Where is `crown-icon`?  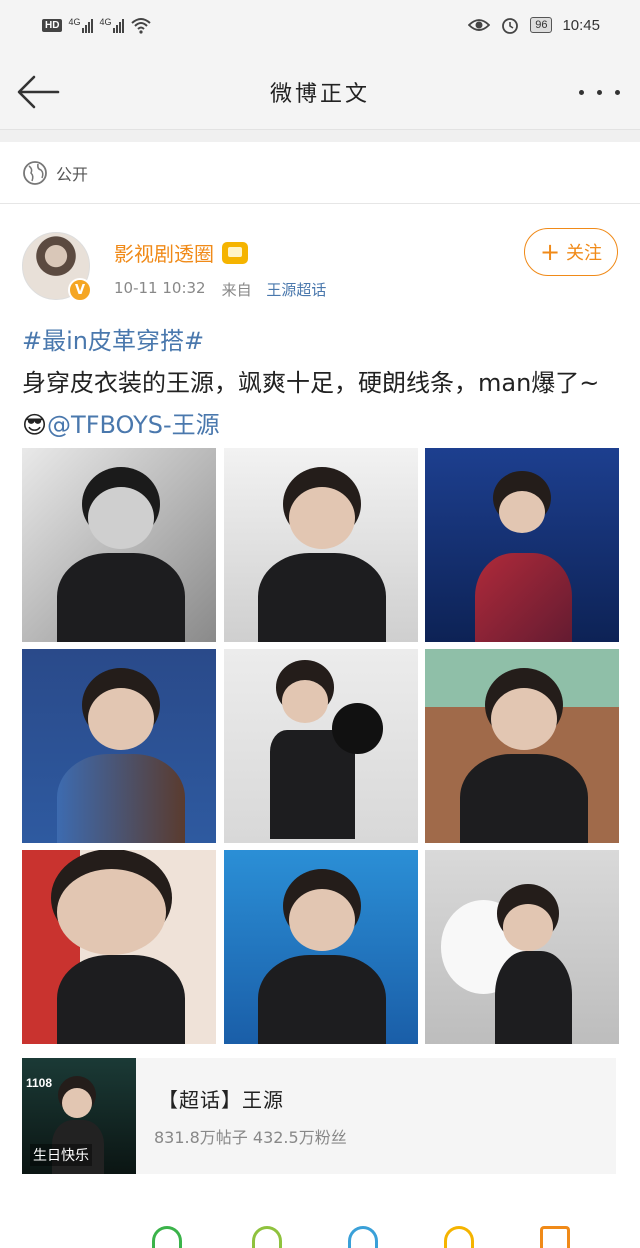
crown-icon is located at coordinates (235, 252).